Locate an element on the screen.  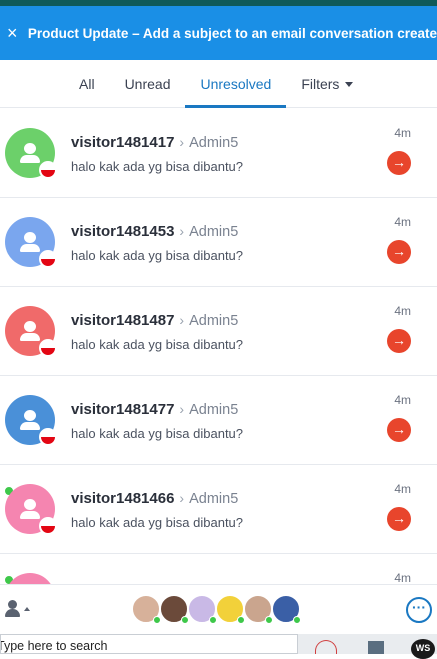
visitor-name: visitor1481453 › Admin5 is located at coordinates (154, 231).